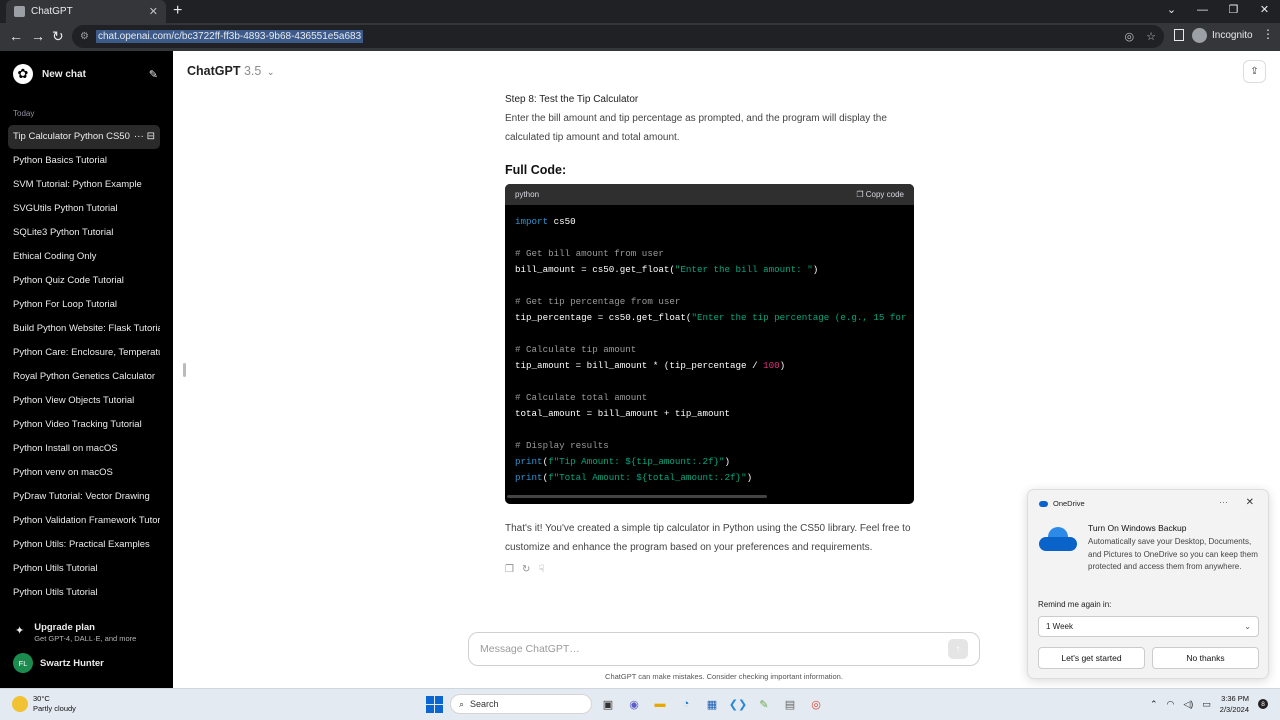  I want to click on windows-logo-icon, so click(434, 704).